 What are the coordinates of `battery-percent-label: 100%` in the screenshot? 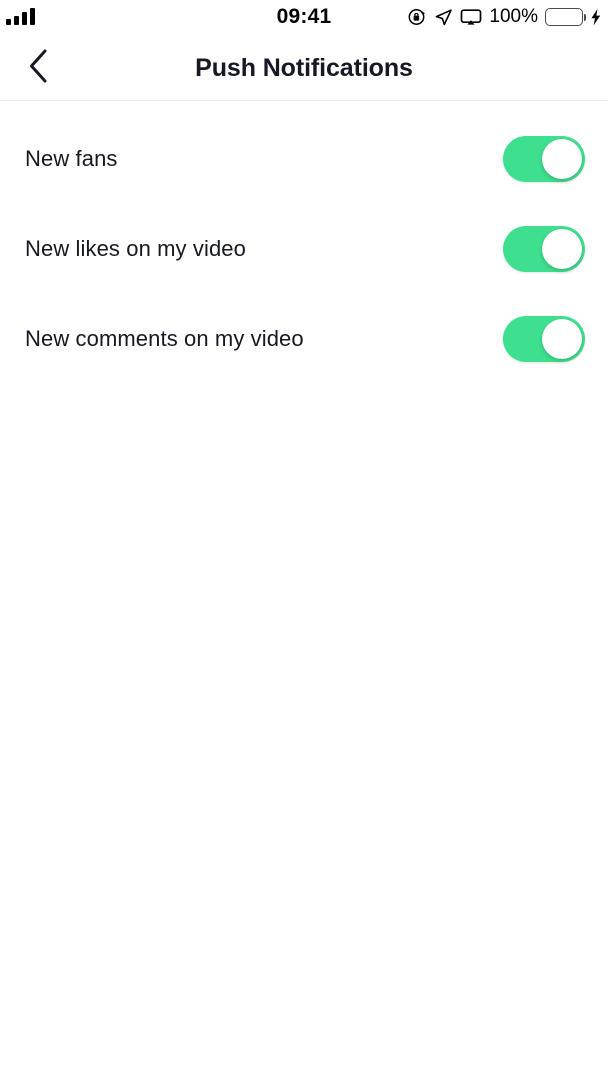 It's located at (513, 16).